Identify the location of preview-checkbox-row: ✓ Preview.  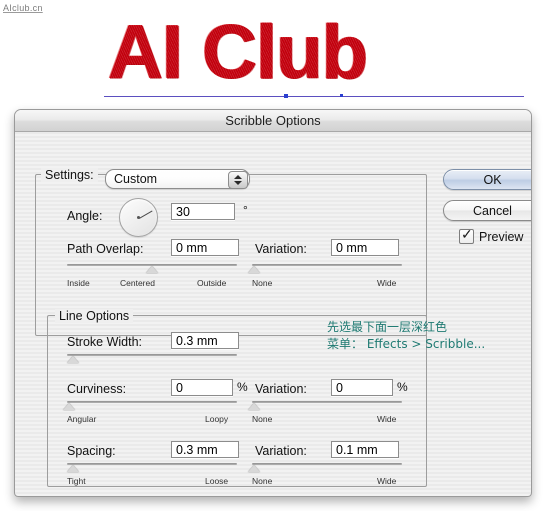
(491, 235).